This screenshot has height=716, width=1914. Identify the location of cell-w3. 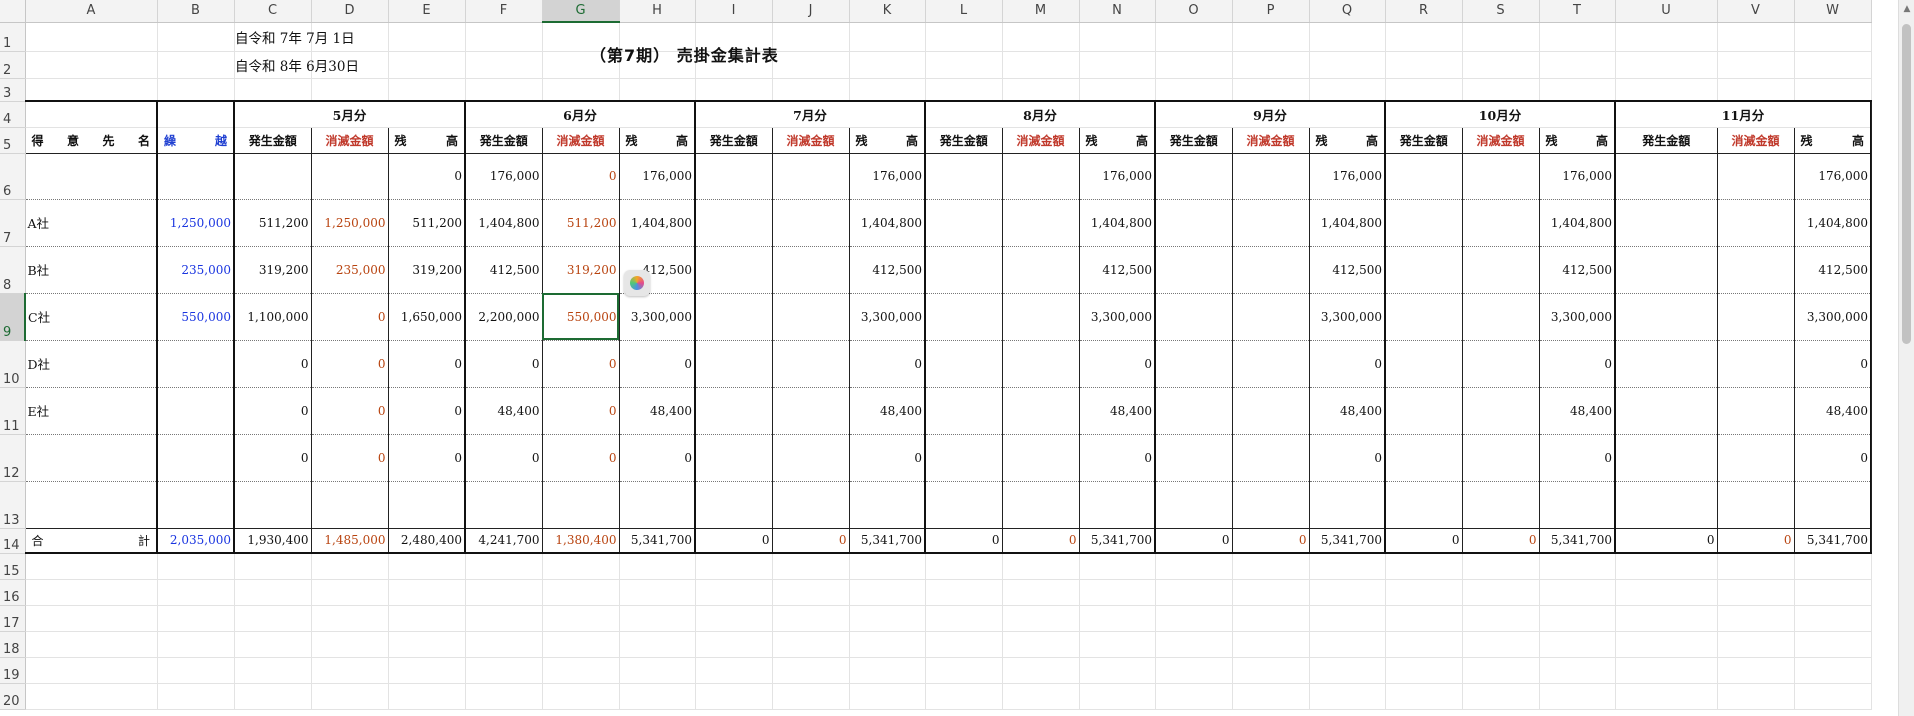
(1833, 90).